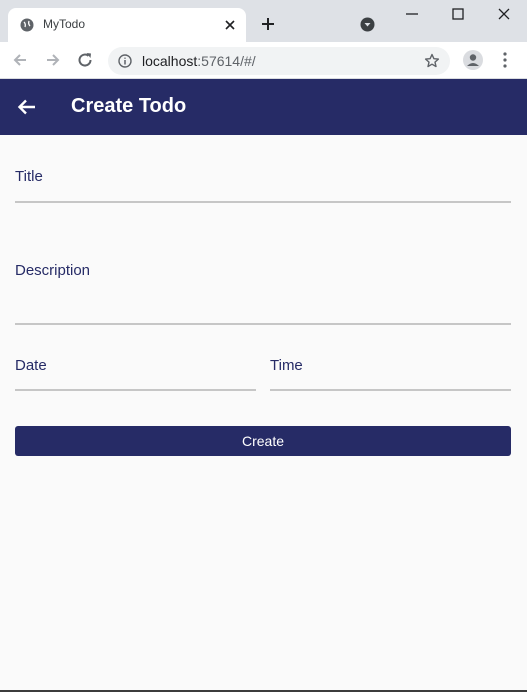 This screenshot has height=692, width=527. What do you see at coordinates (412, 14) in the screenshot?
I see `minimize-icon` at bounding box center [412, 14].